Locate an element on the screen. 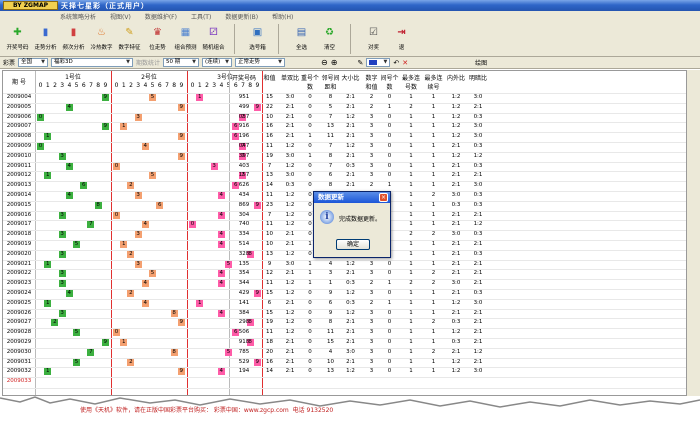  toolbar-button: ♛ 位走势 is located at coordinates (157, 38).